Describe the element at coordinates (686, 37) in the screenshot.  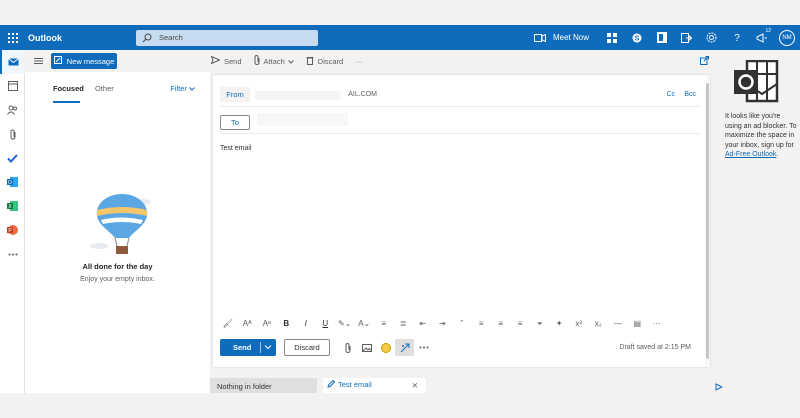
I see `forward-icon` at that location.